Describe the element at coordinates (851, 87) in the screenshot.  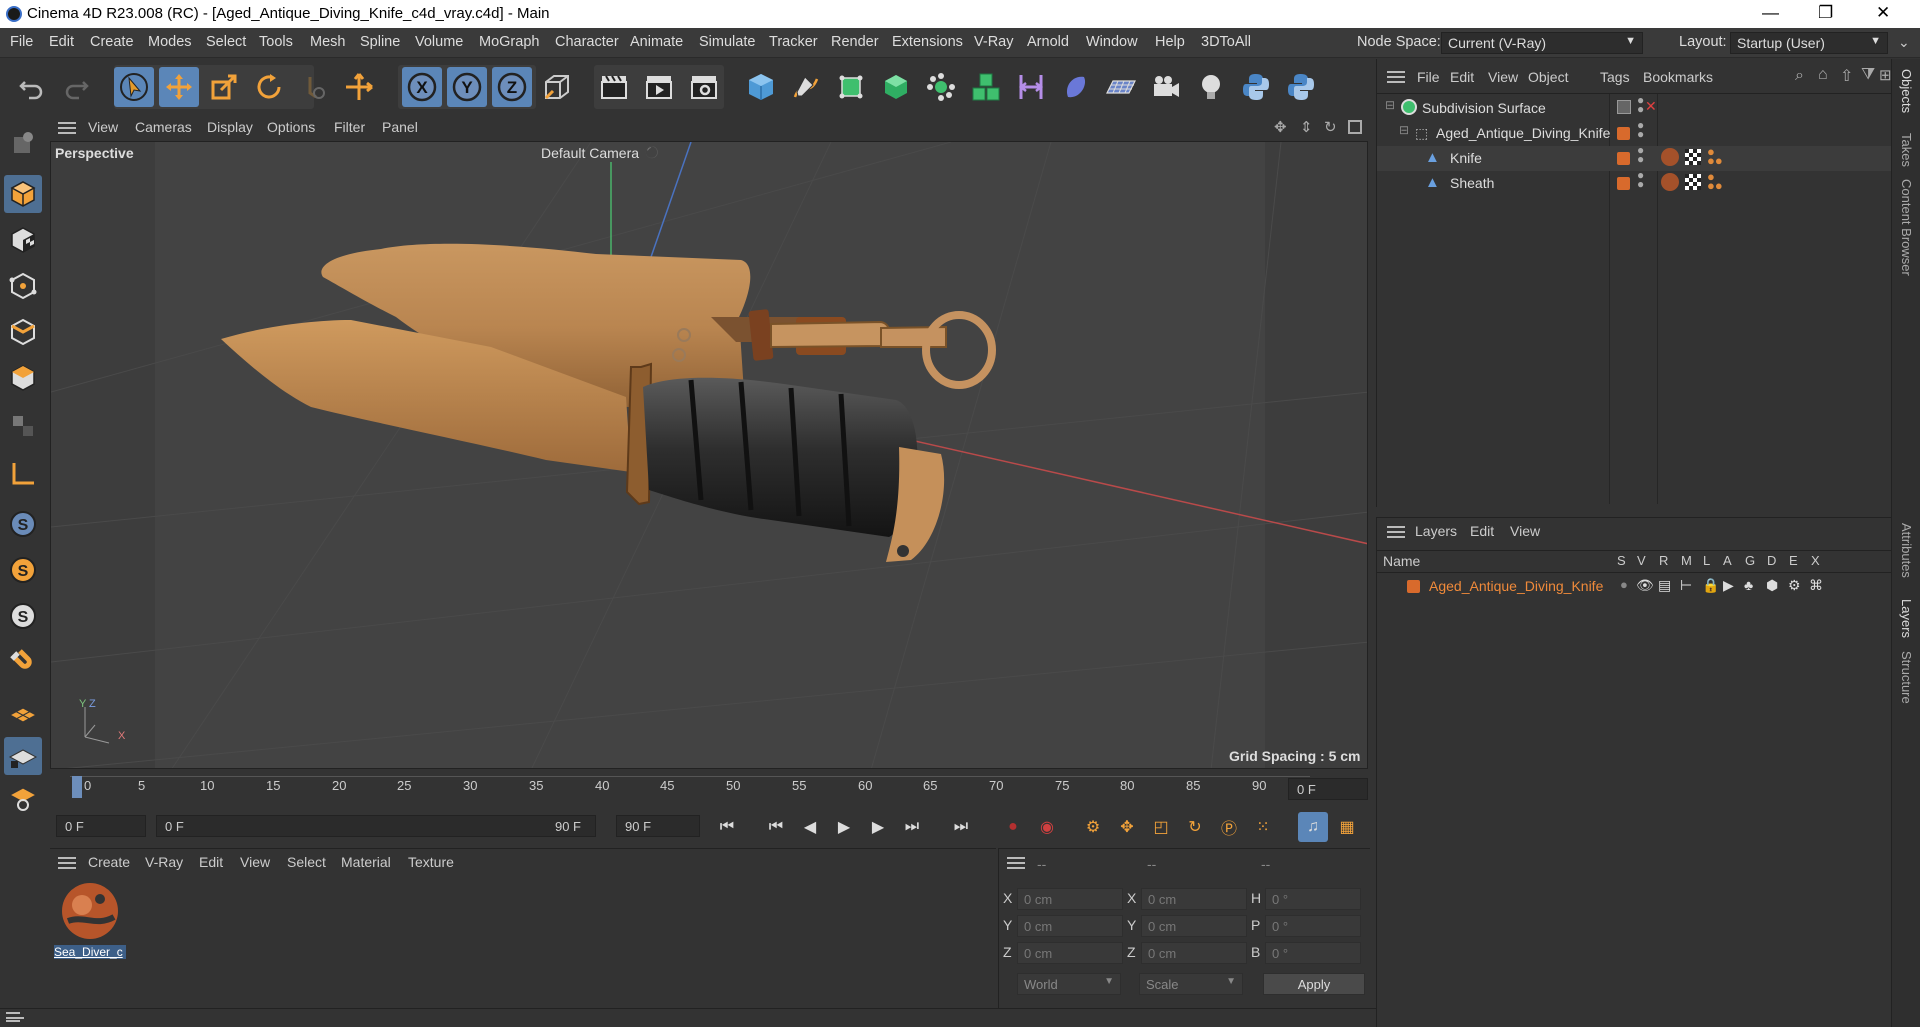
I see `subdivision-surface-button` at that location.